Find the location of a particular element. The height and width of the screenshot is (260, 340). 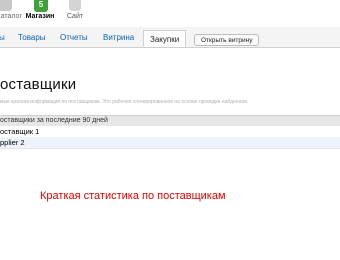

tab-orders: ы is located at coordinates (2, 38).